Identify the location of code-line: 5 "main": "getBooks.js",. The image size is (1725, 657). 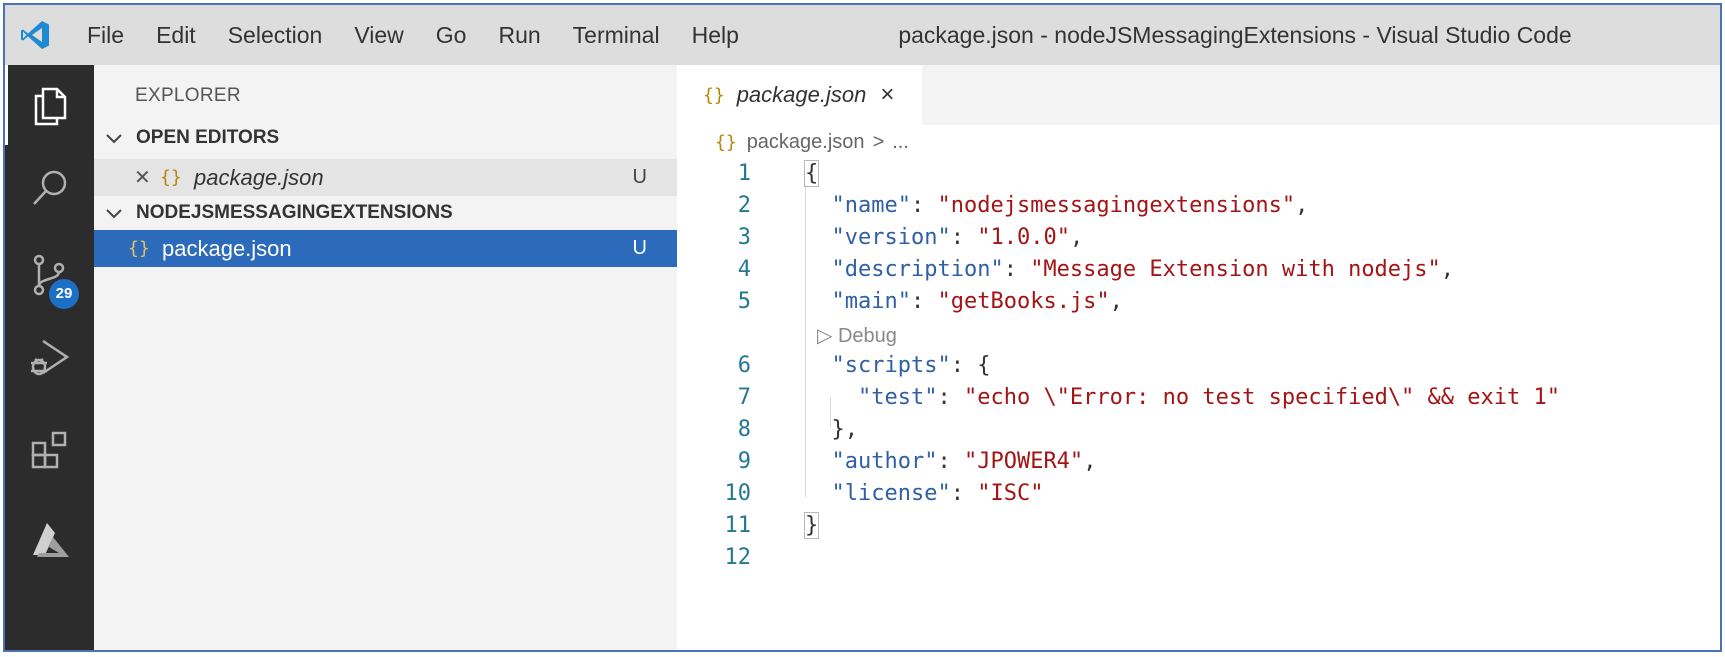
(1198, 301).